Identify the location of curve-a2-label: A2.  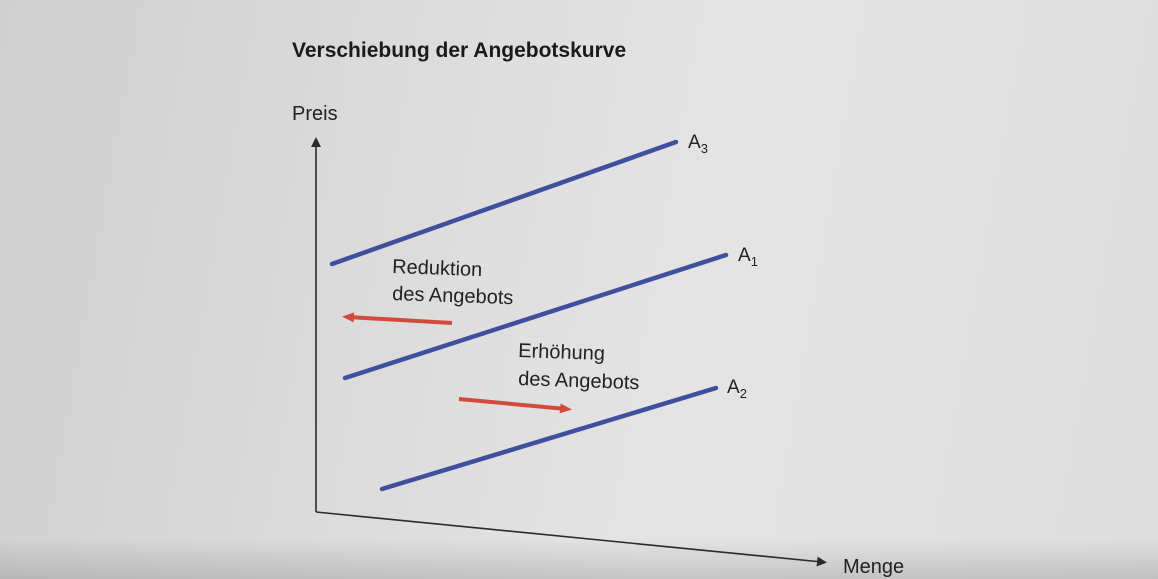
(737, 389).